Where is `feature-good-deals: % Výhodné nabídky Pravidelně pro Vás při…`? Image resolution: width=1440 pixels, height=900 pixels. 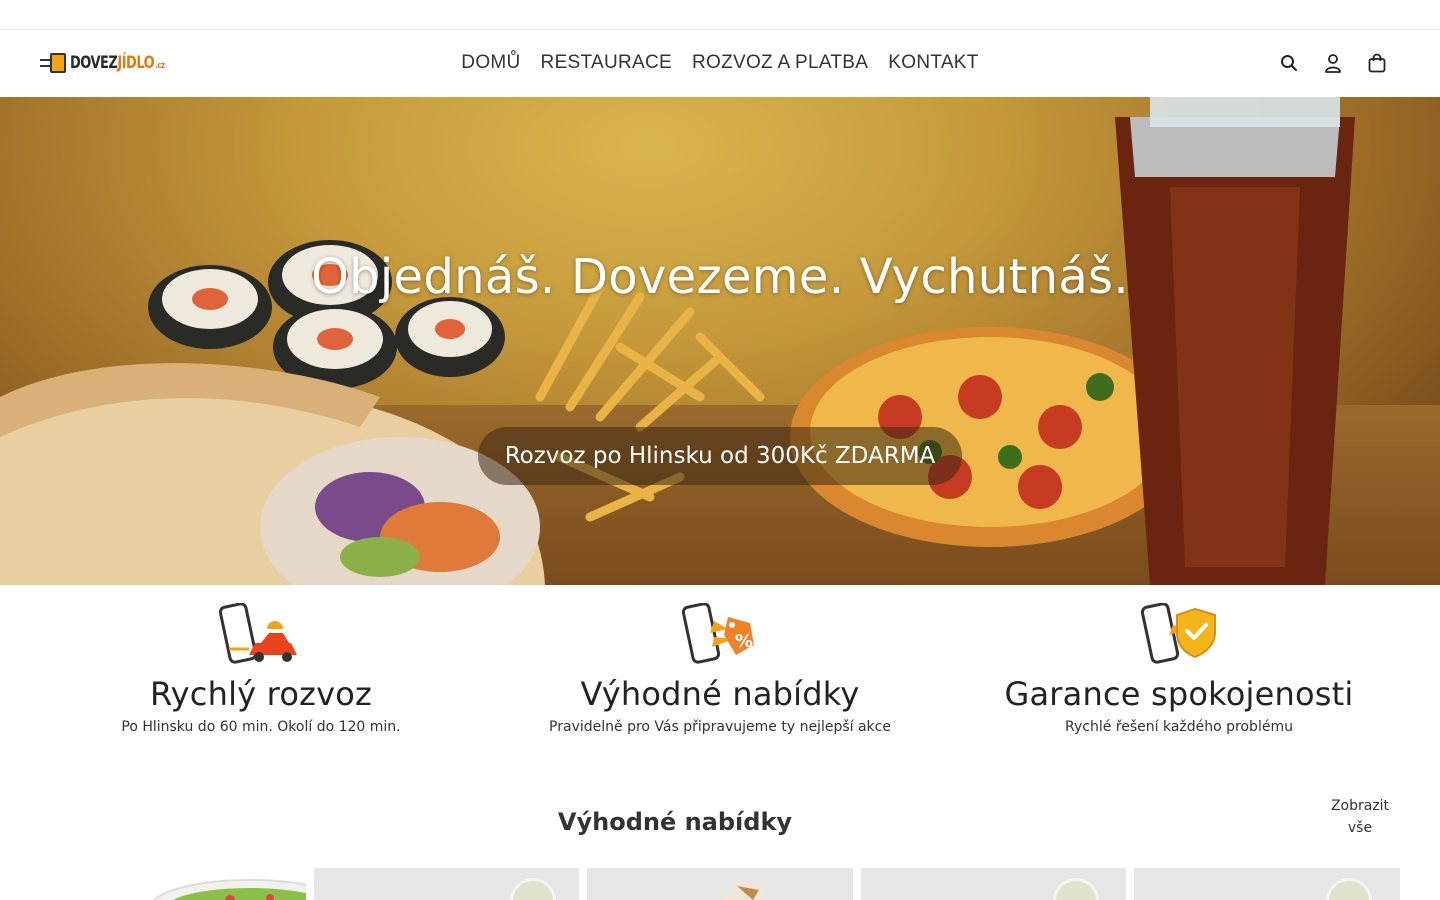
feature-good-deals: % Výhodné nabídky Pravidelně pro Vás při… is located at coordinates (720, 669).